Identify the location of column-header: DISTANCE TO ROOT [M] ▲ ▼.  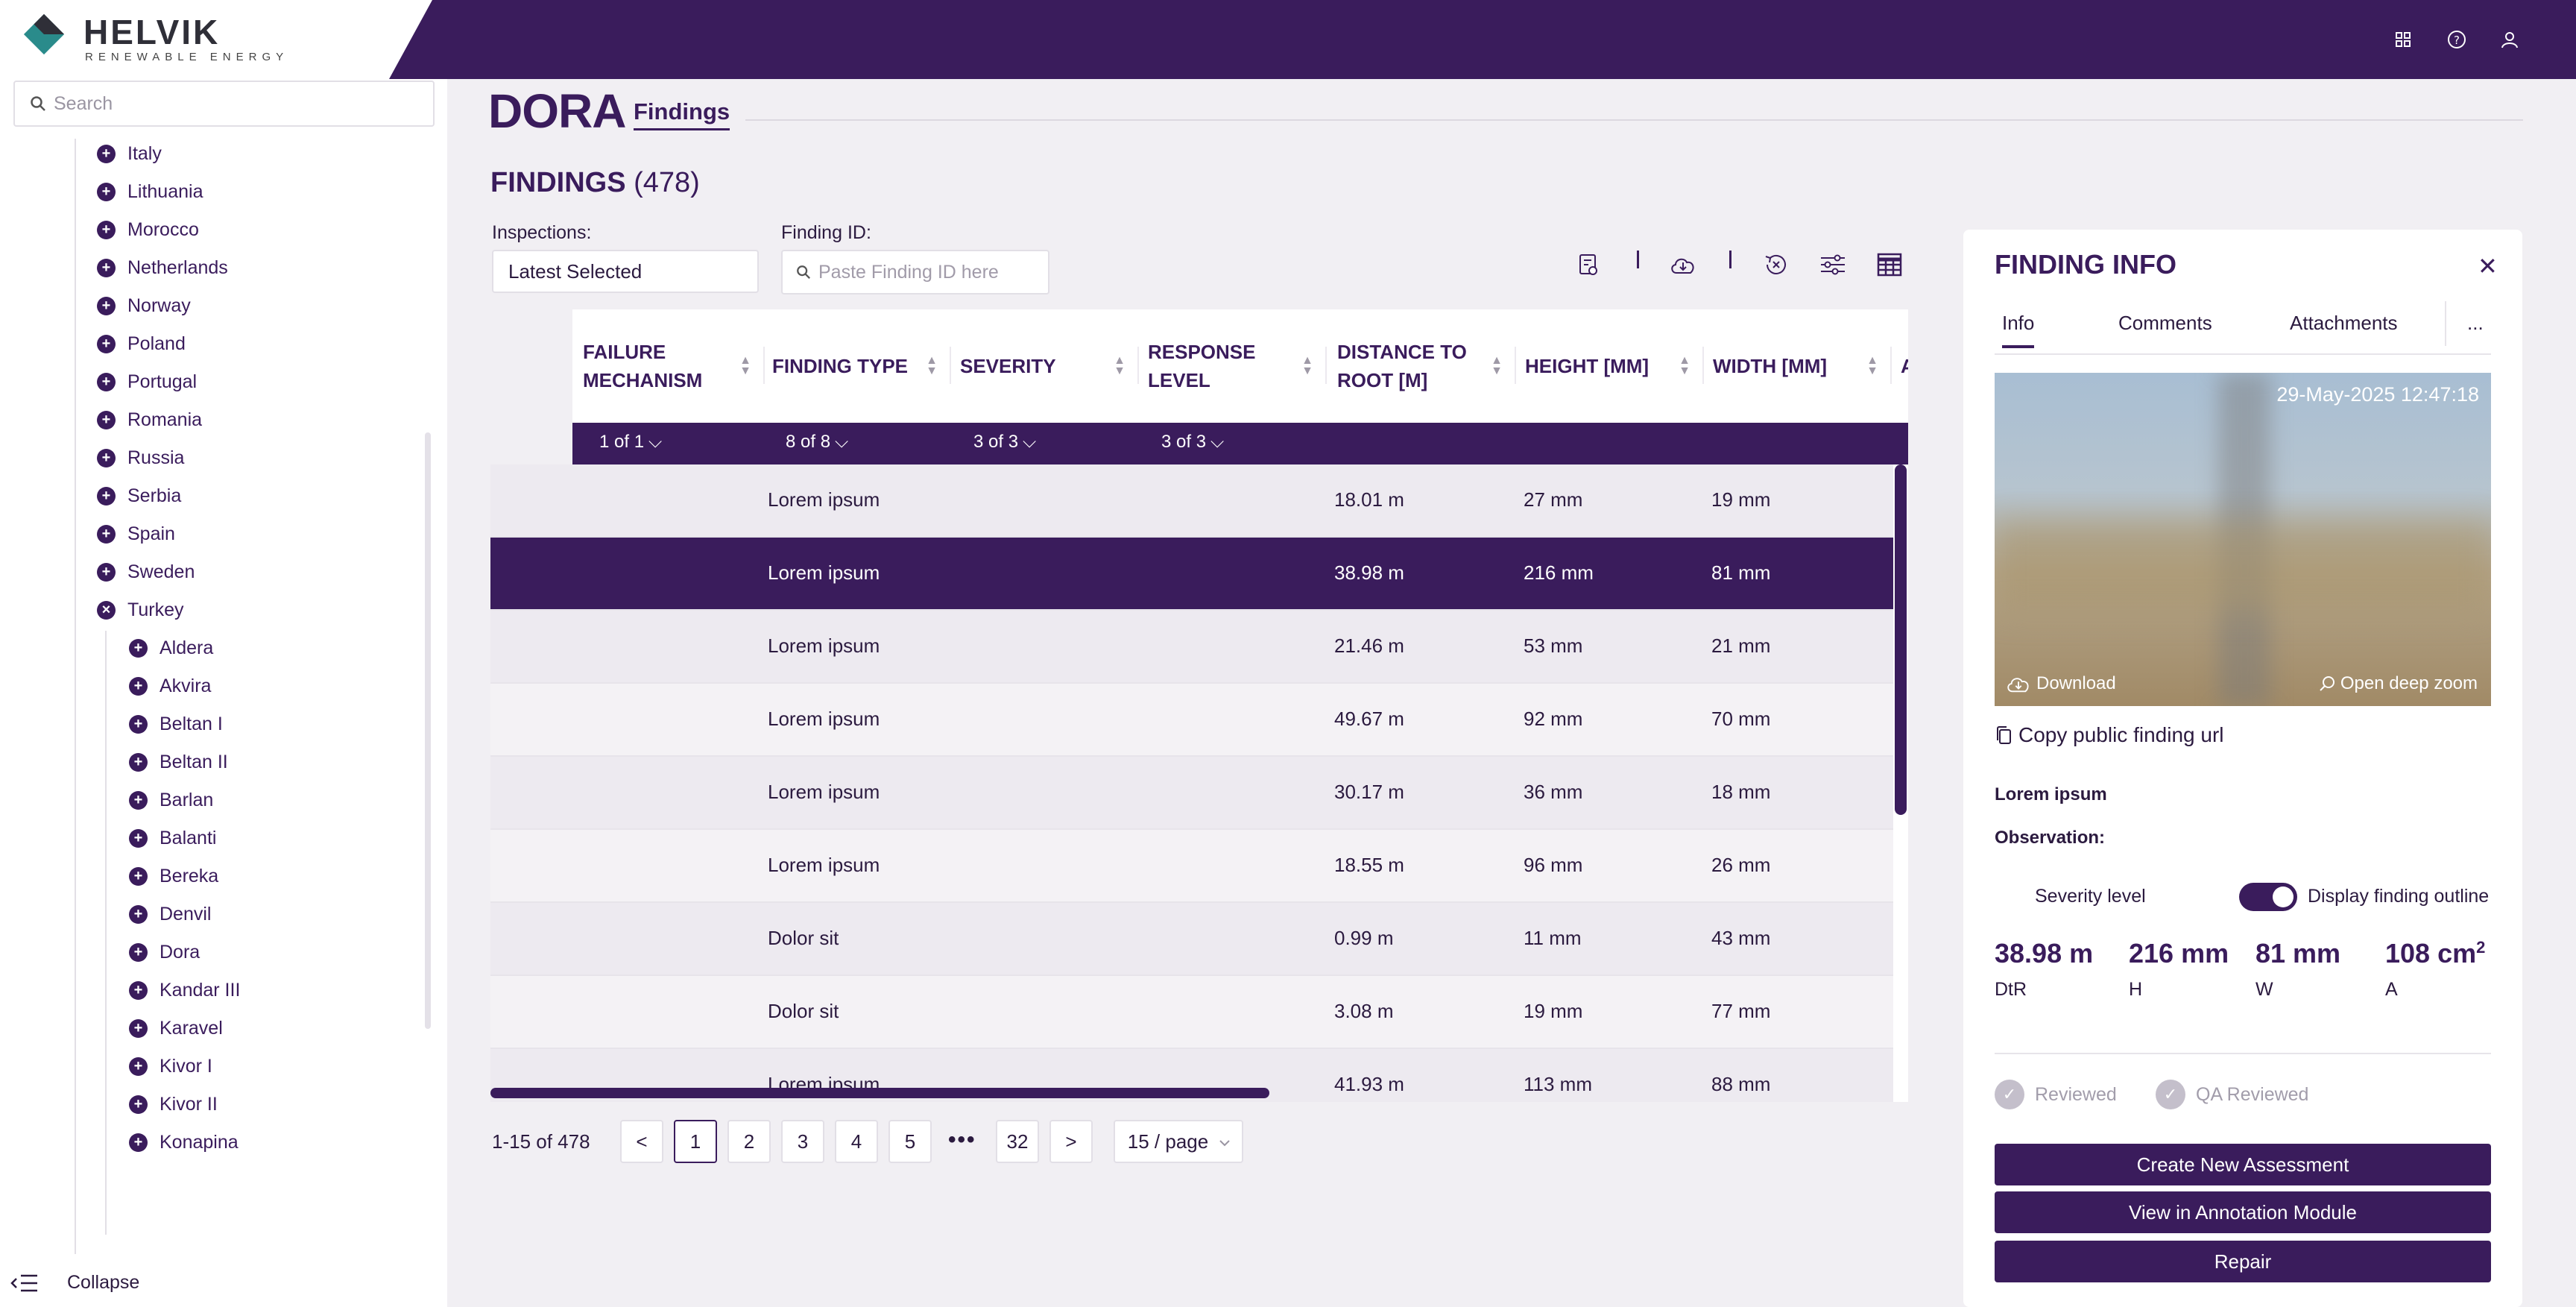
(1423, 366).